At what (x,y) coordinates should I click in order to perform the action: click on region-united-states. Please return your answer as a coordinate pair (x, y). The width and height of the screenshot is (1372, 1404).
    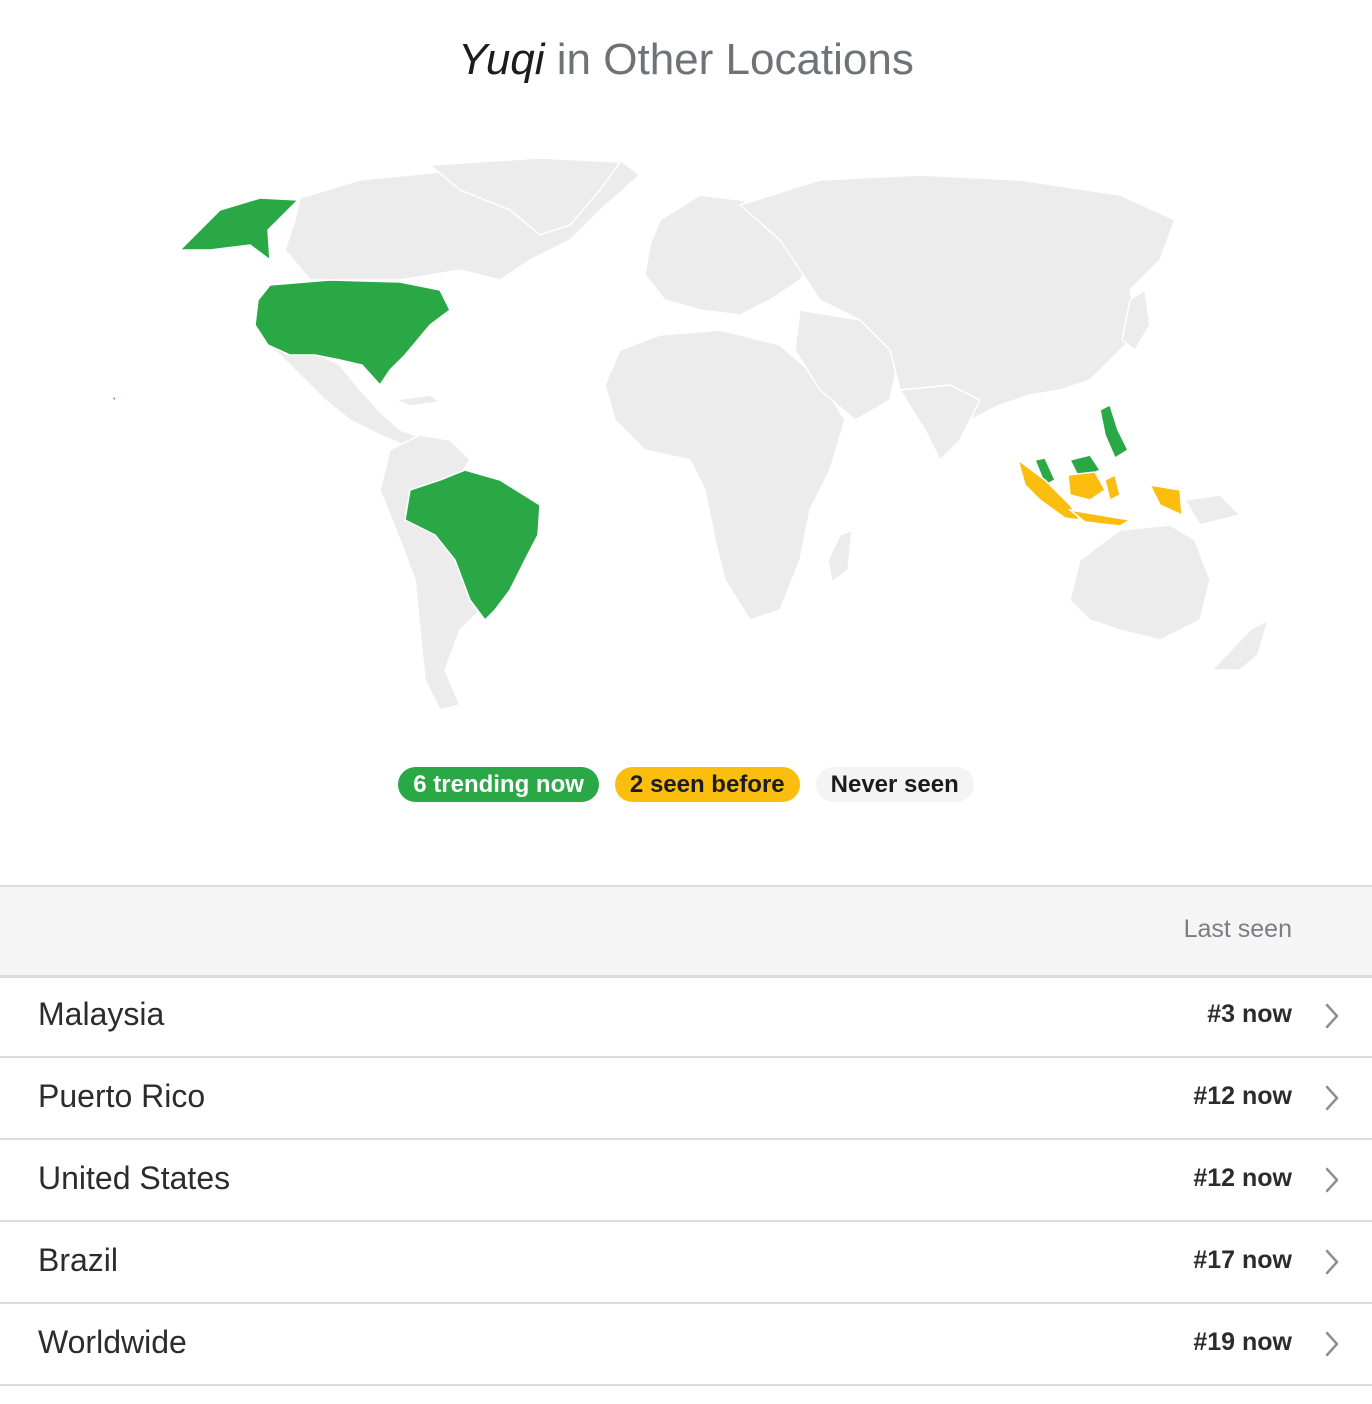
    Looking at the image, I should click on (352, 333).